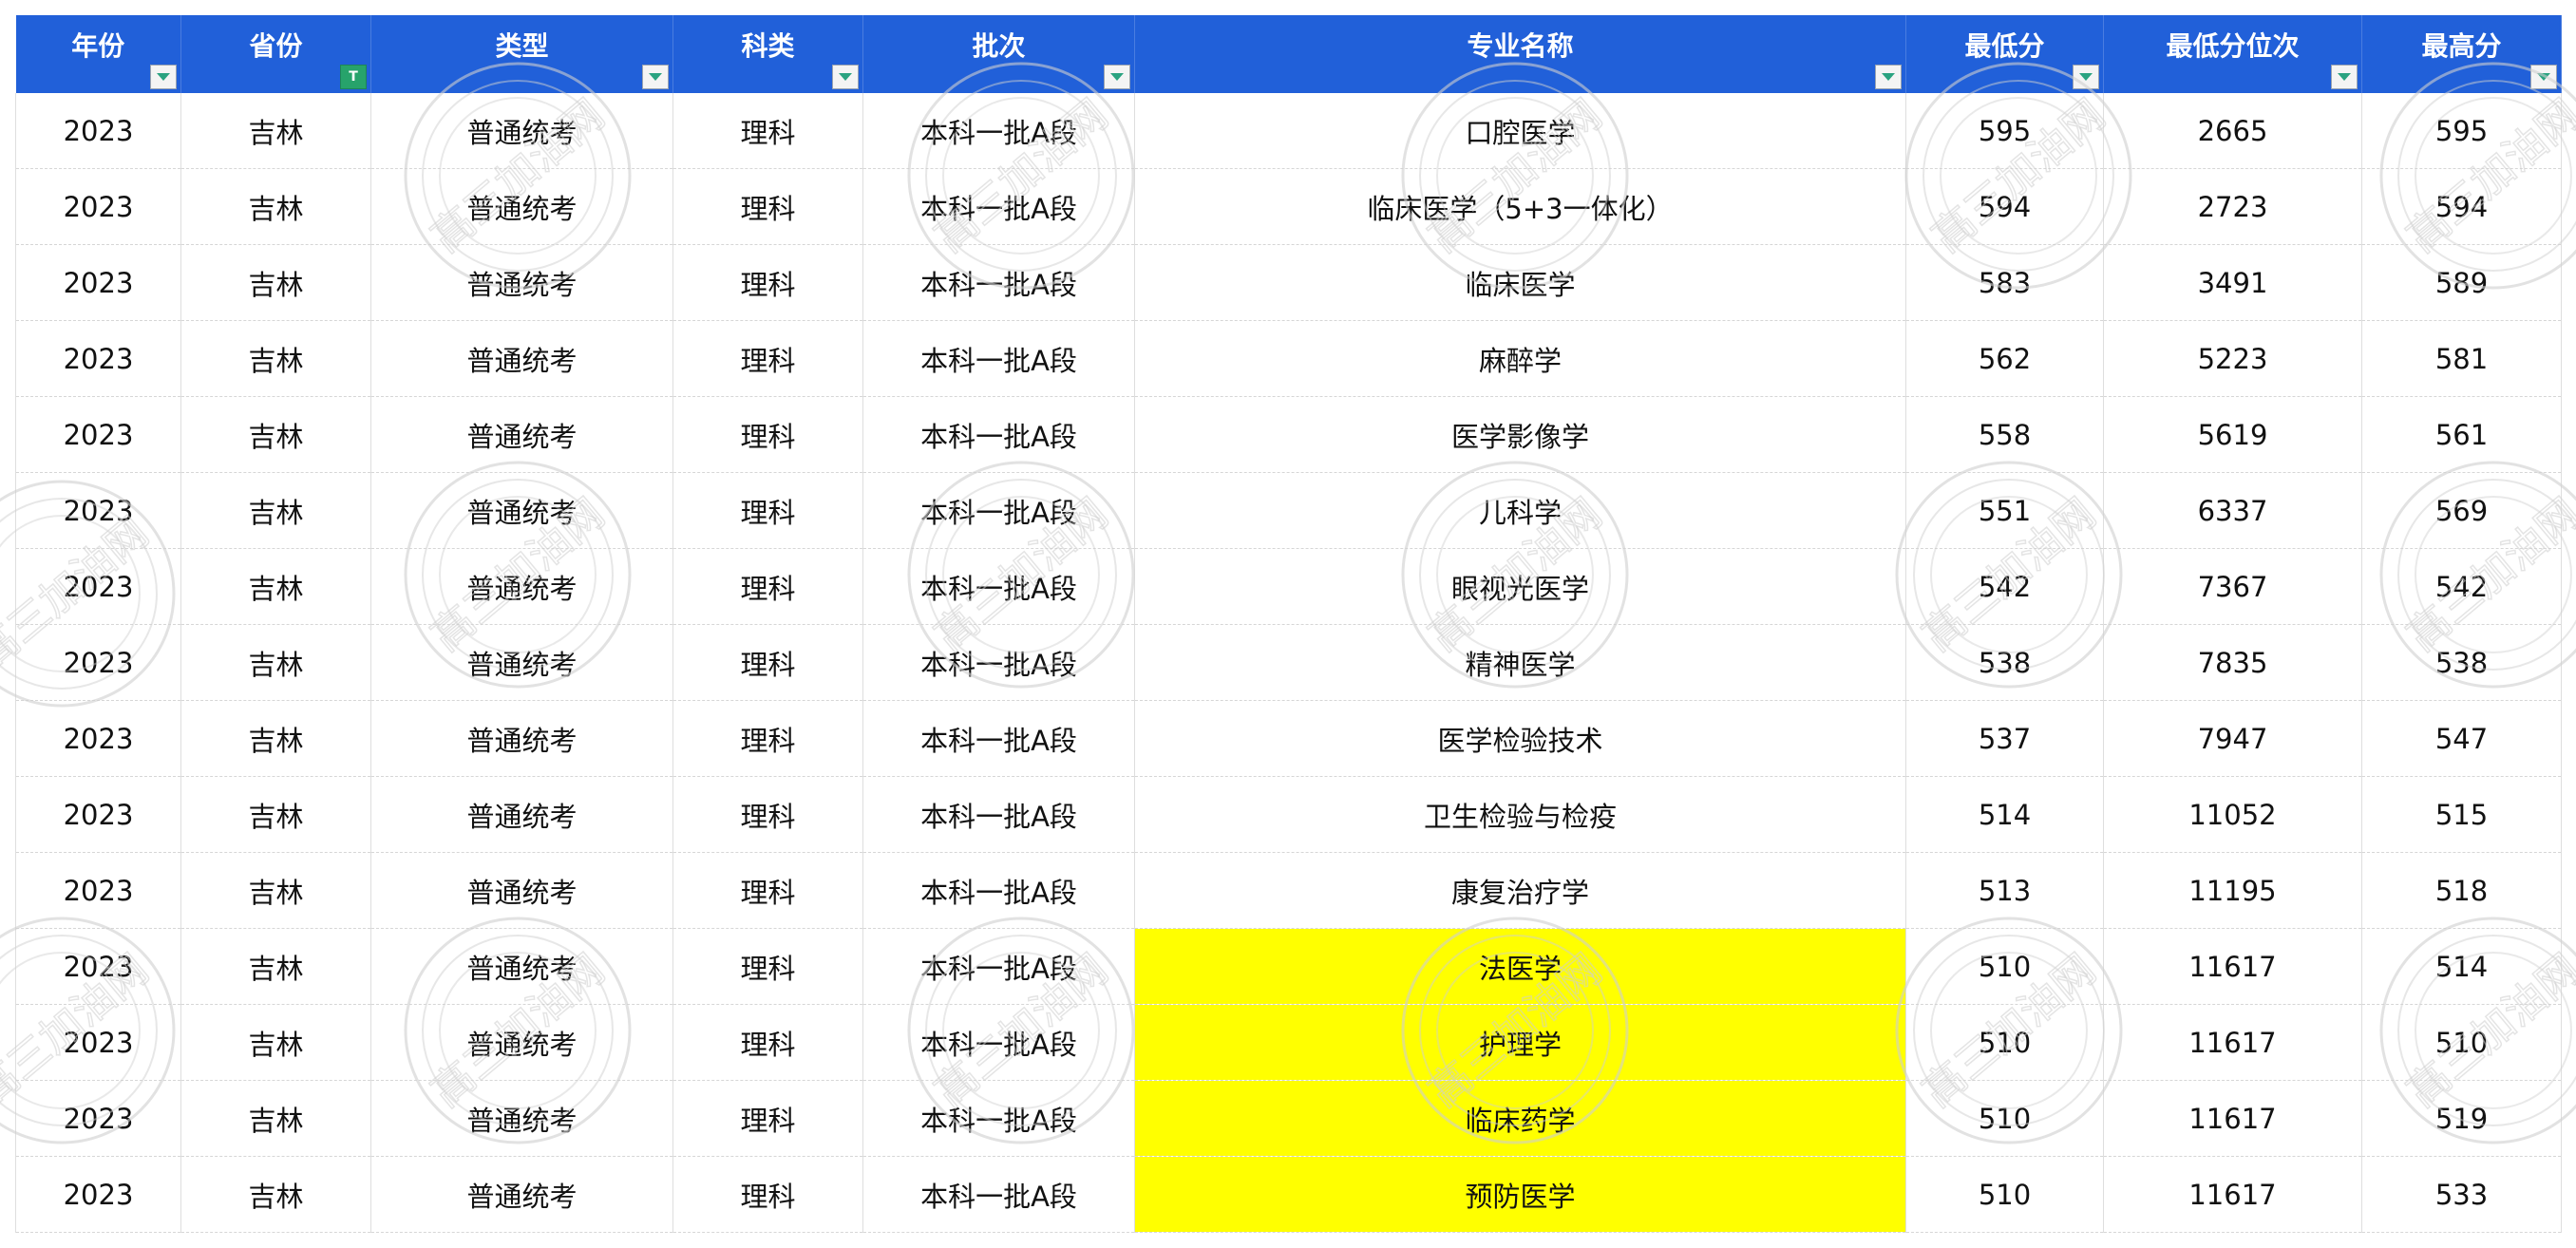 The height and width of the screenshot is (1248, 2576). I want to click on cell-min_score: 594, so click(2004, 206).